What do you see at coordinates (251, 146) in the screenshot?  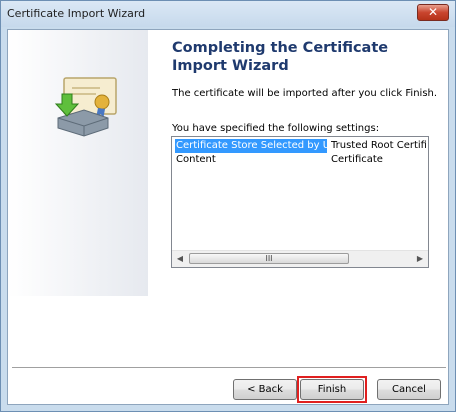 I see `setting-name: Certificate Store Selected by User` at bounding box center [251, 146].